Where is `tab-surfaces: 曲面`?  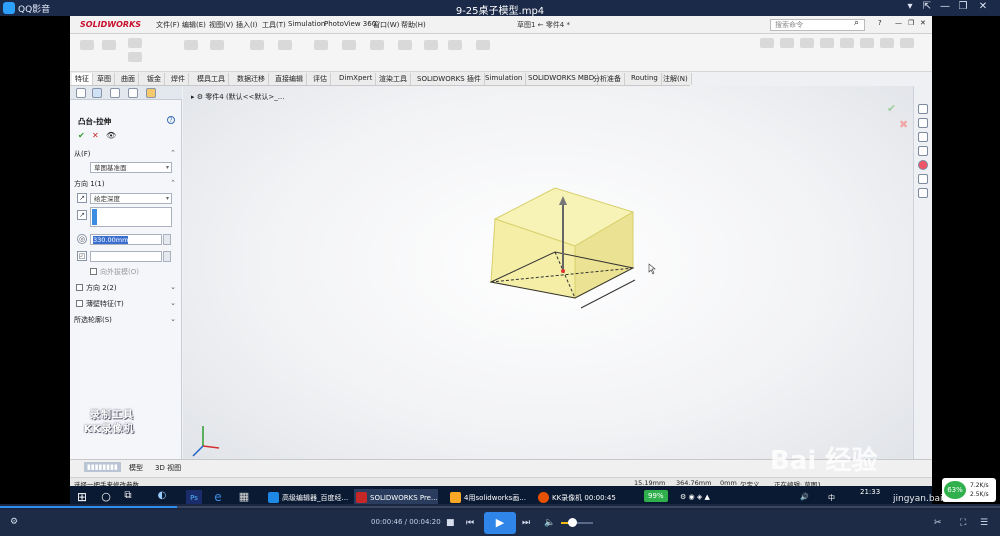
tab-surfaces: 曲面 is located at coordinates (128, 79).